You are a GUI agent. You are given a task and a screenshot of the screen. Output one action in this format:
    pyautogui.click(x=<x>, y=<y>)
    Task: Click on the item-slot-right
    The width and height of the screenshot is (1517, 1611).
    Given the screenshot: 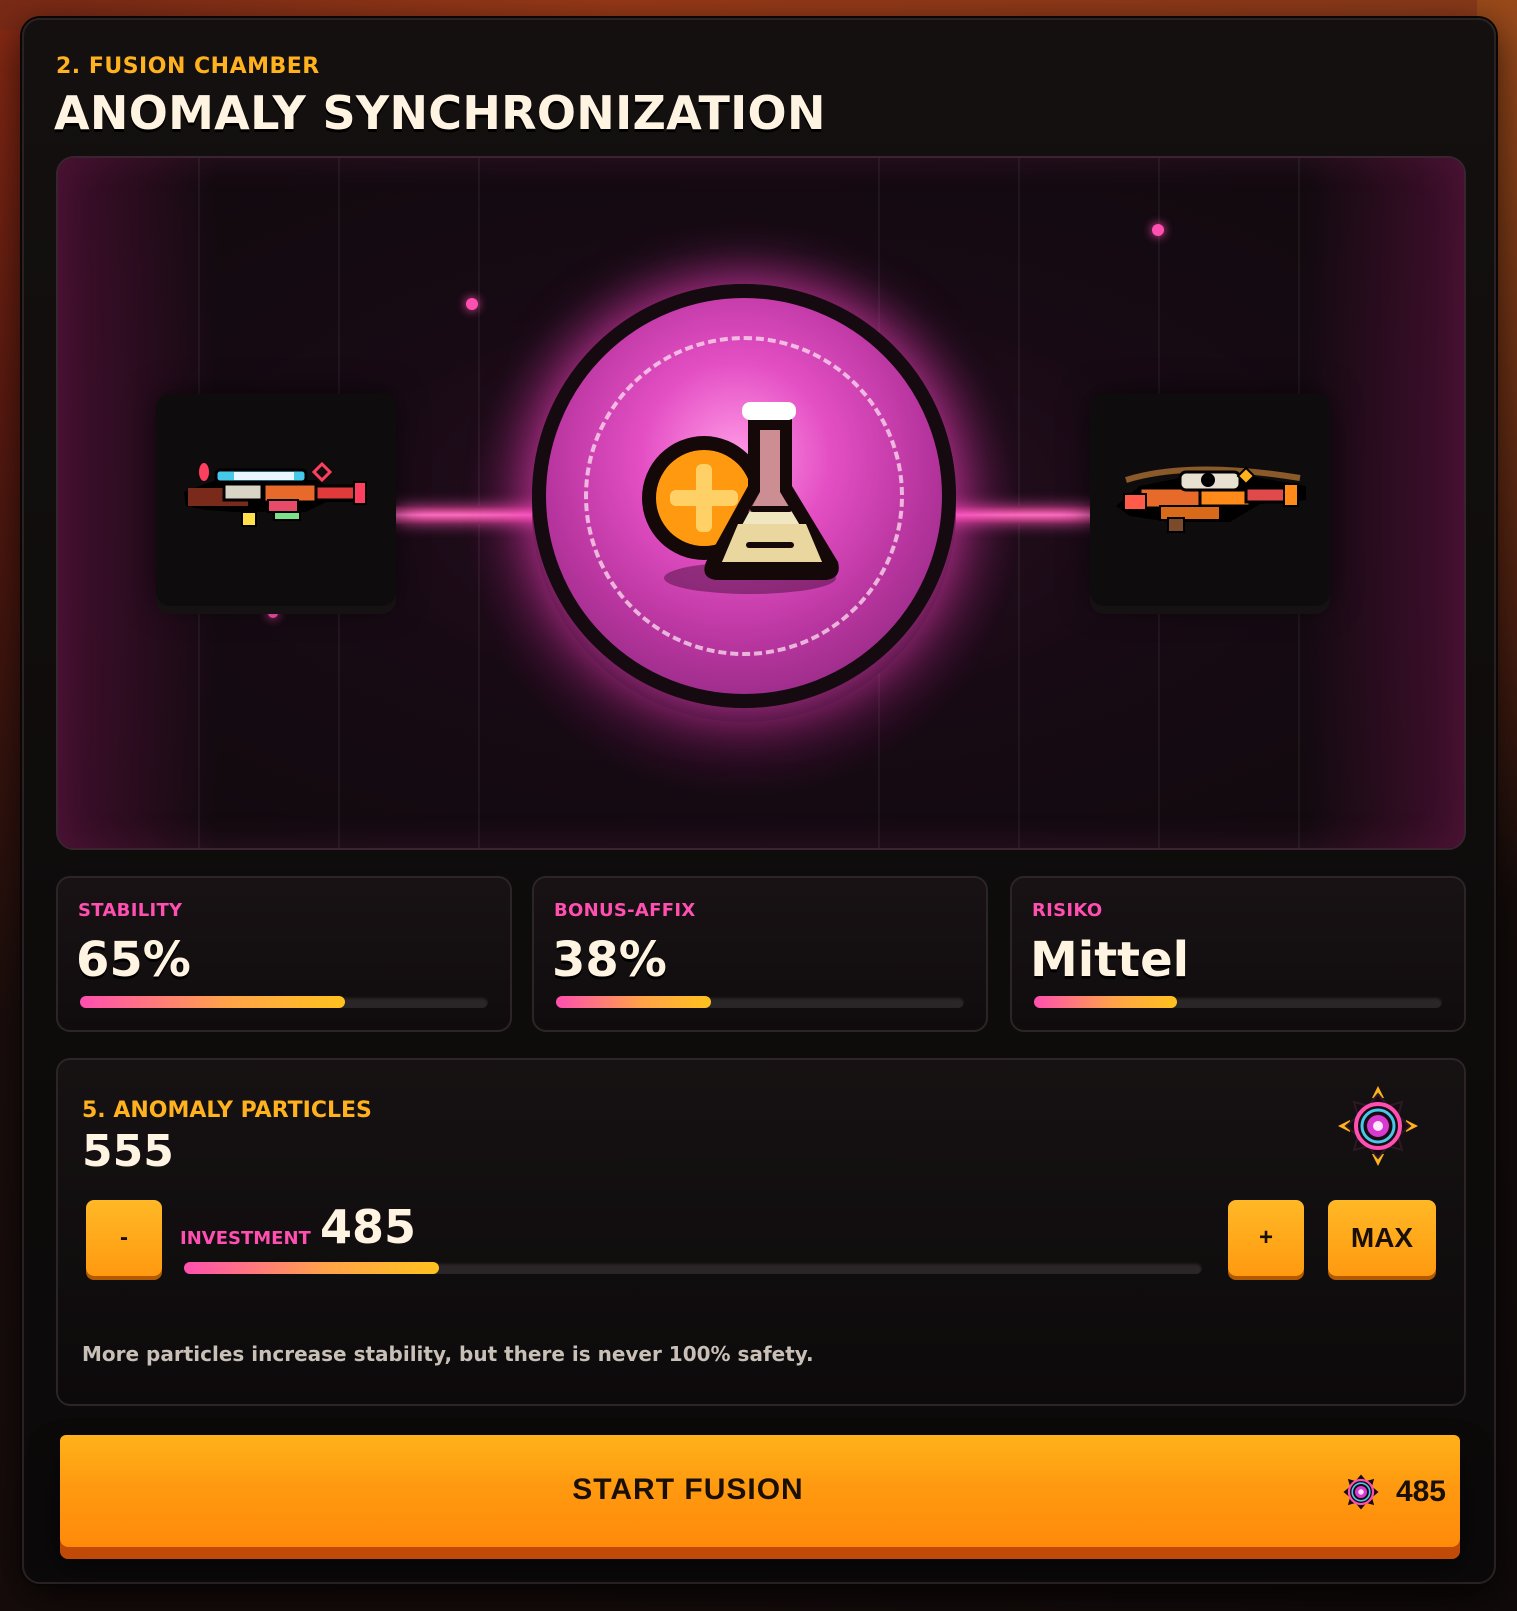 What is the action you would take?
    pyautogui.click(x=1210, y=500)
    